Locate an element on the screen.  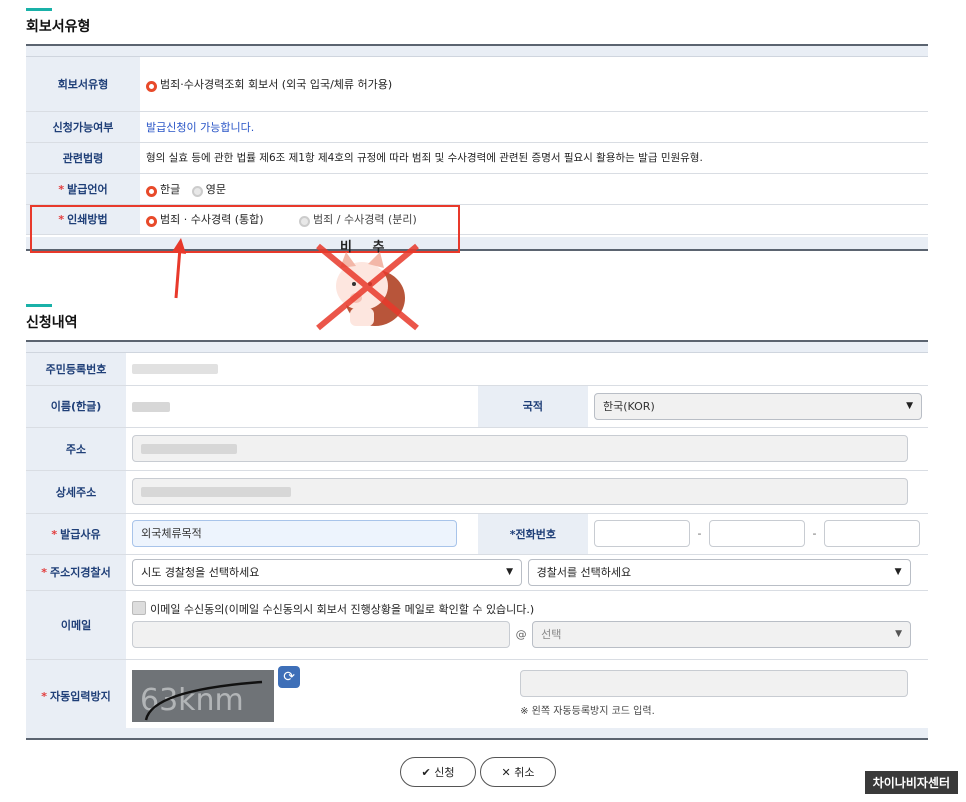
nationality-cell: 한국(KOR) ▼ is located at coordinates (758, 406).